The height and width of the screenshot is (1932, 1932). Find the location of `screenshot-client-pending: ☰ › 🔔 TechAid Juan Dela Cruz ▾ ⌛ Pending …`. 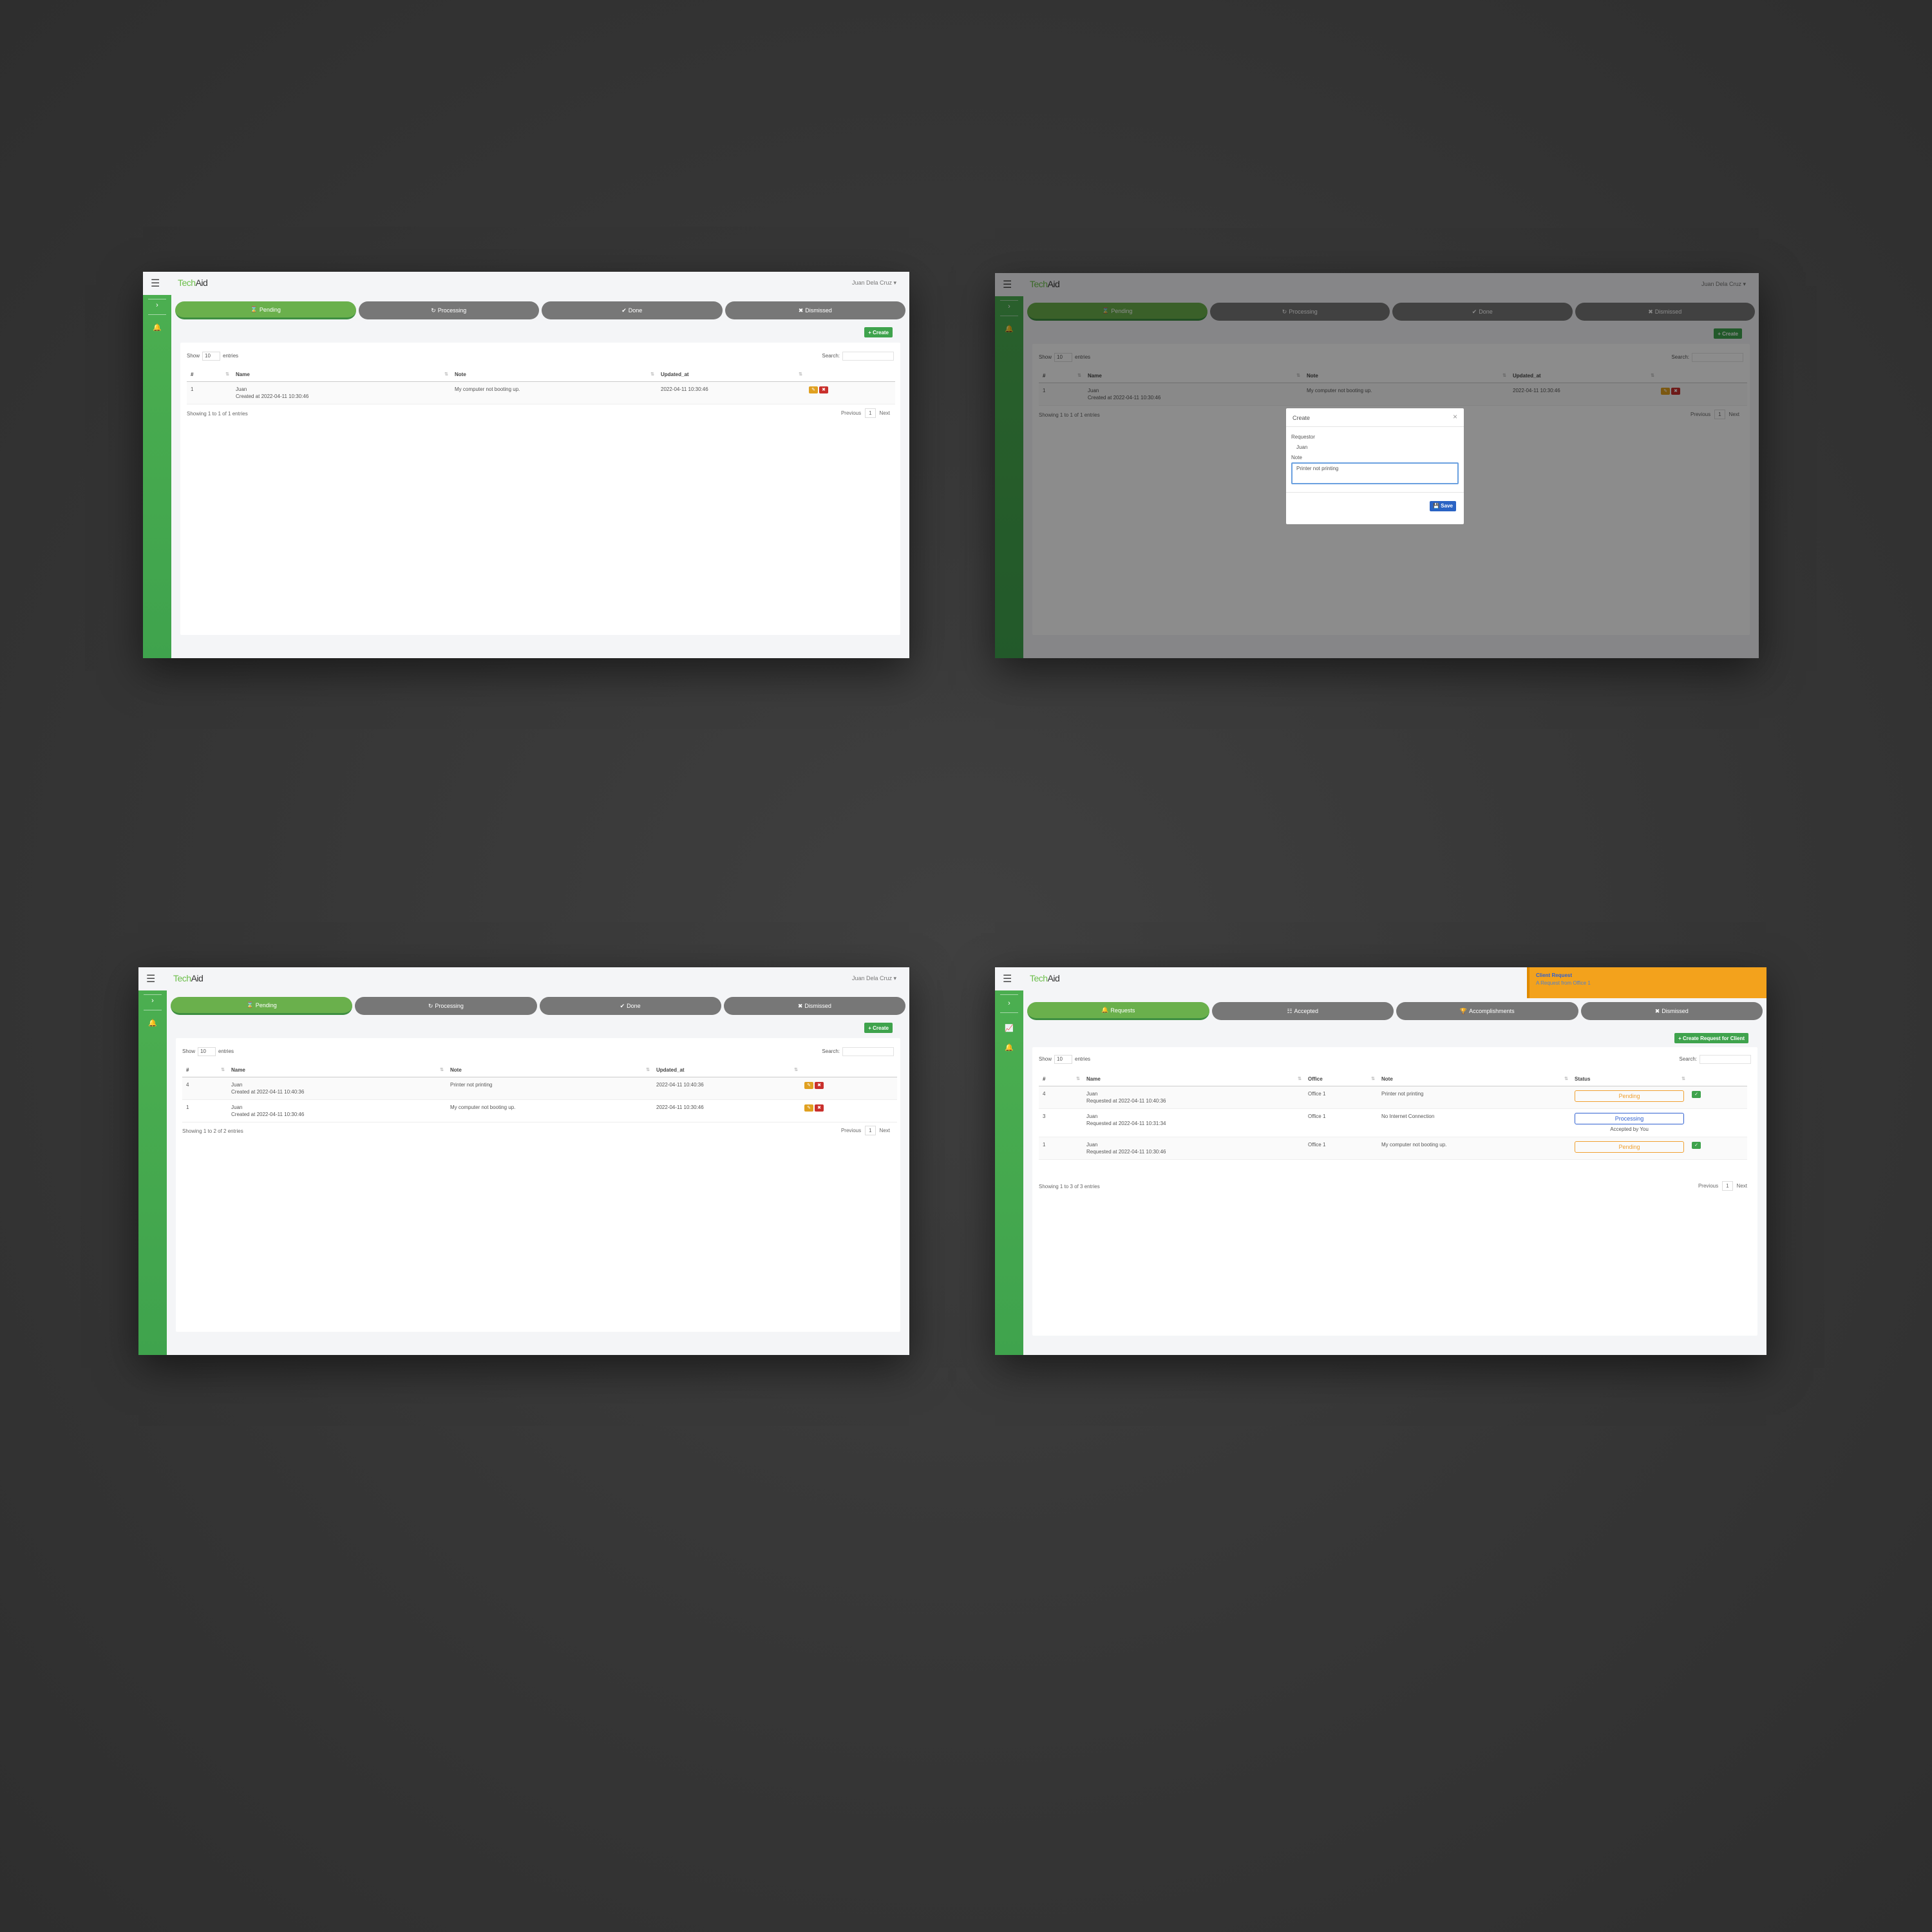

screenshot-client-pending: ☰ › 🔔 TechAid Juan Dela Cruz ▾ ⌛ Pending … is located at coordinates (526, 465).